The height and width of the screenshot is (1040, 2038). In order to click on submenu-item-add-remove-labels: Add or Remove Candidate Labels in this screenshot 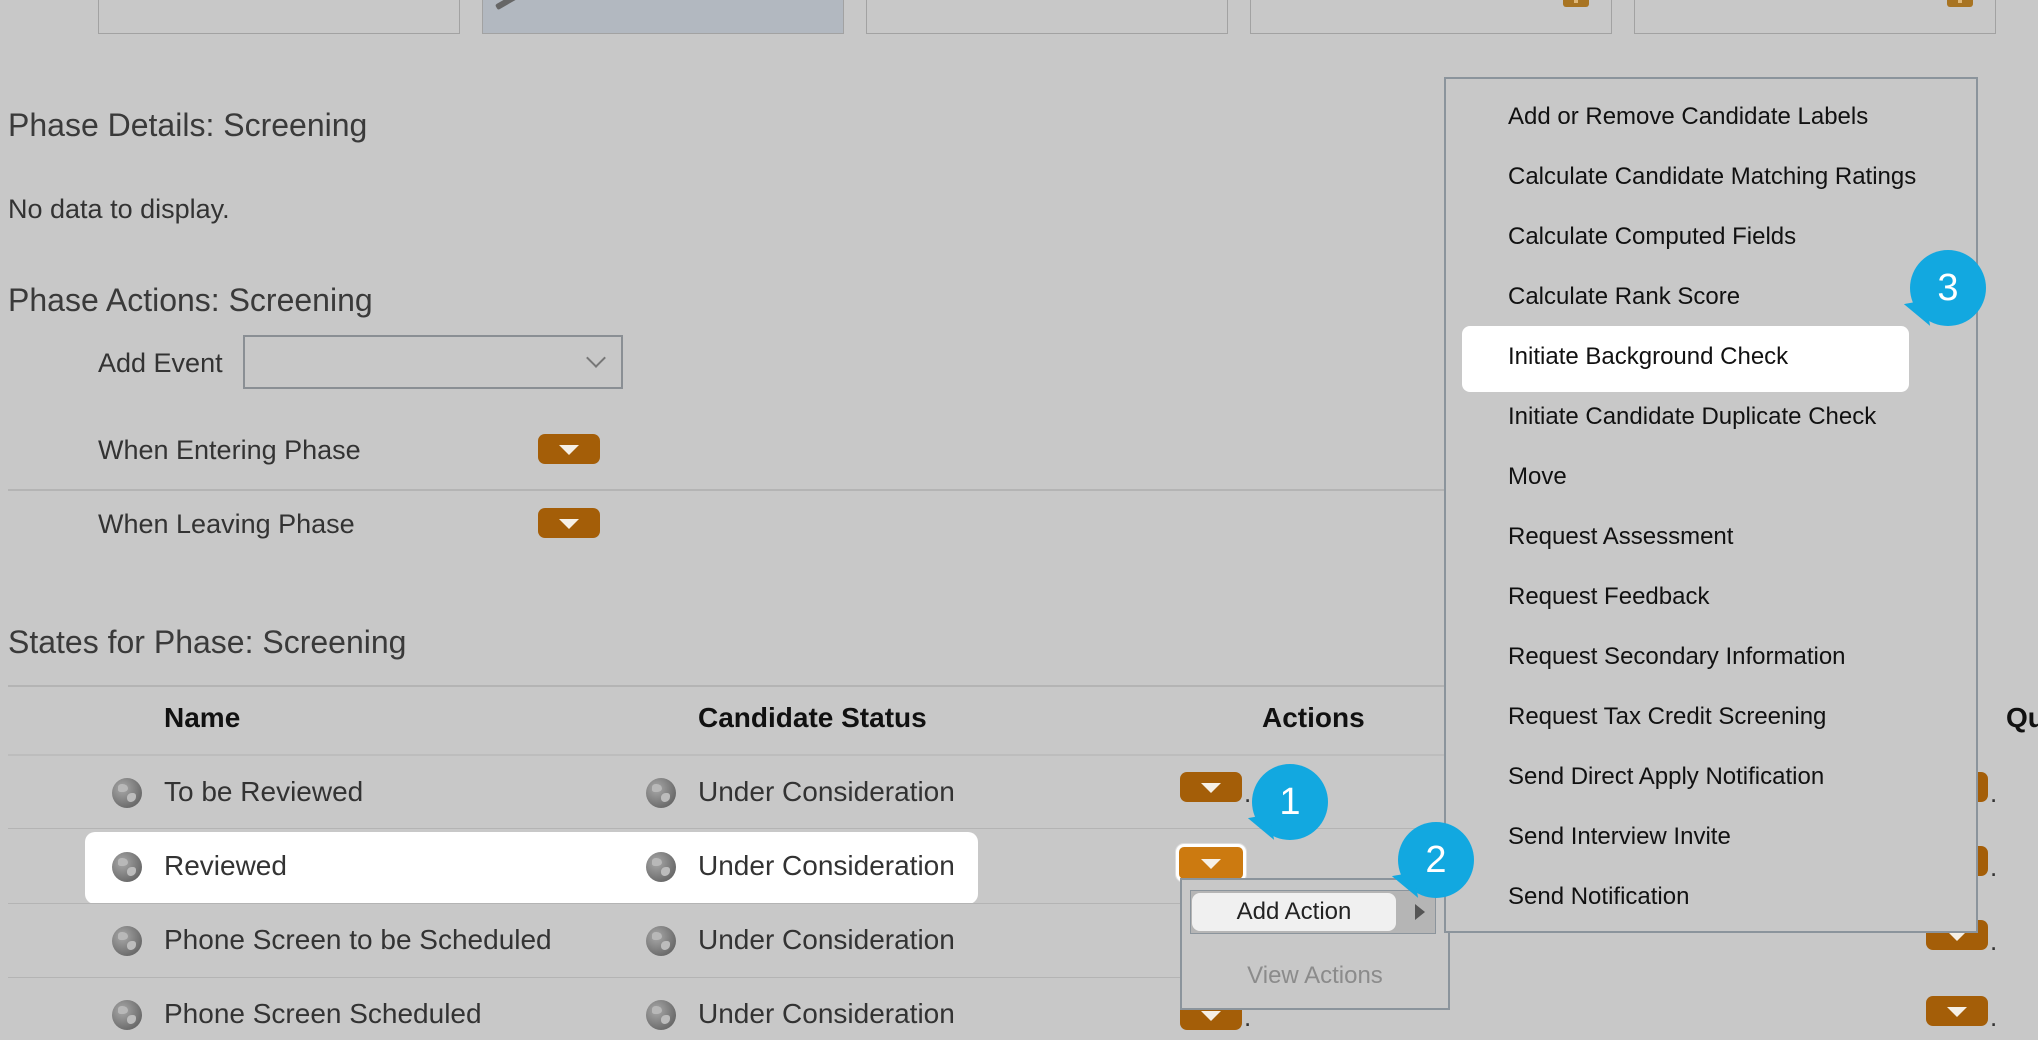, I will do `click(1688, 117)`.